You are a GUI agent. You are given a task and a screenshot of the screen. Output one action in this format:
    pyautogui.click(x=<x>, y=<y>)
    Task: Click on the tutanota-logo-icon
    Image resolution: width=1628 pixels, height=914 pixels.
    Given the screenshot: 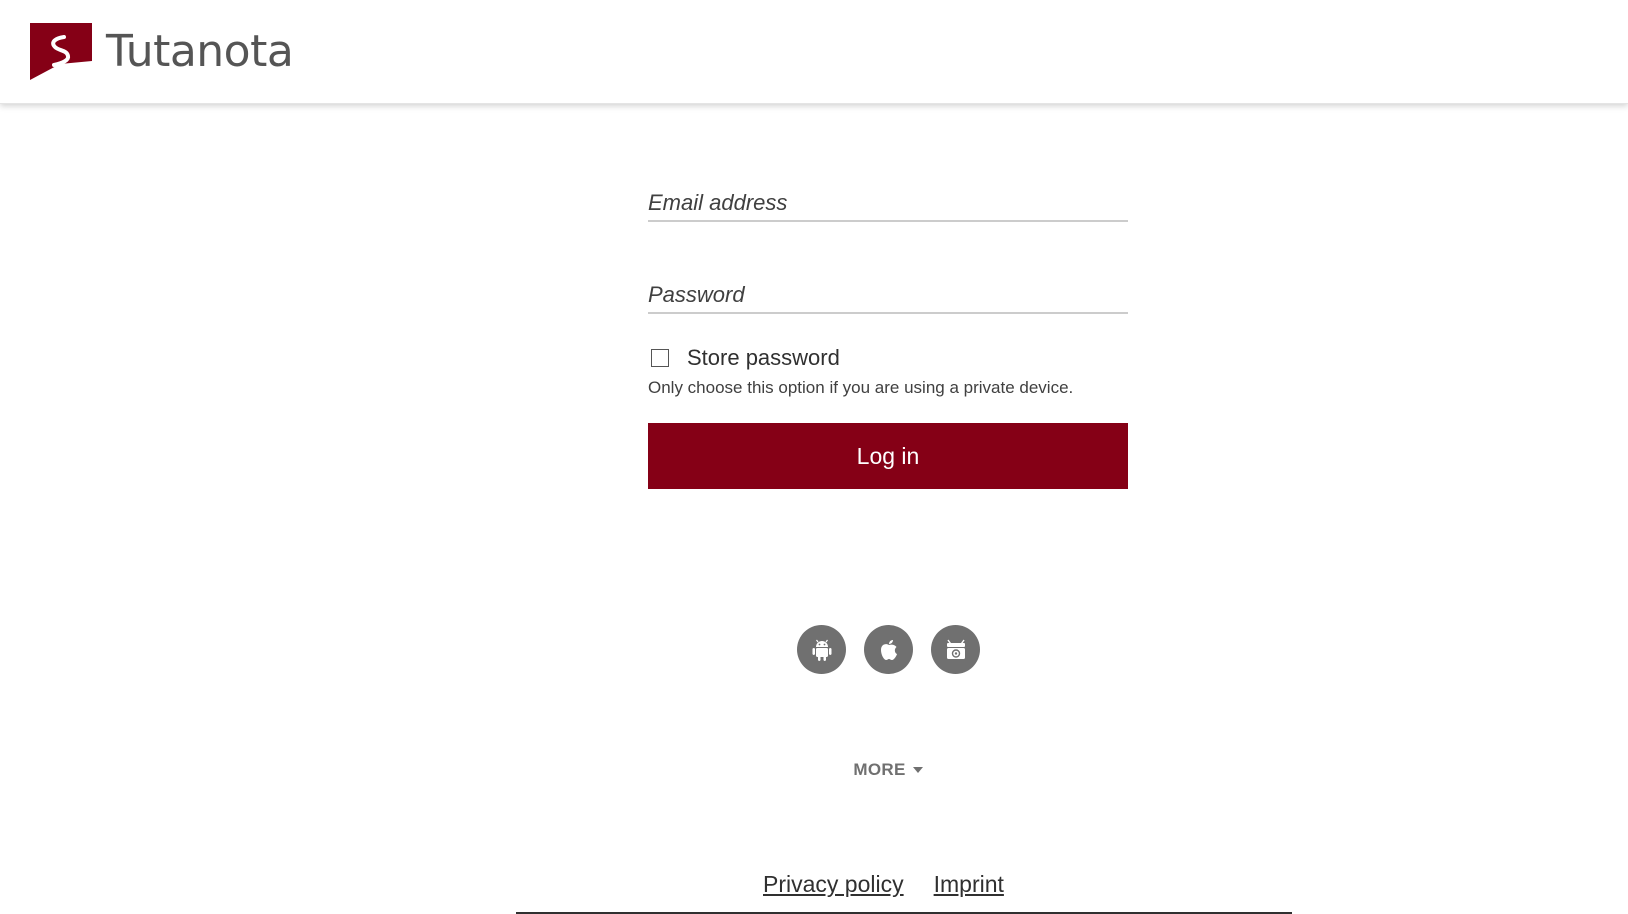 What is the action you would take?
    pyautogui.click(x=61, y=51)
    